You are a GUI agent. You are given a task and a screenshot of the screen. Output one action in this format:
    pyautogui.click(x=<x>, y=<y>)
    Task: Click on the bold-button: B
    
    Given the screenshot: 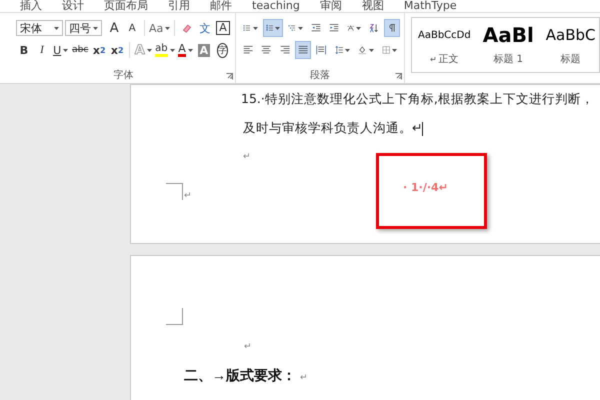 What is the action you would take?
    pyautogui.click(x=24, y=50)
    